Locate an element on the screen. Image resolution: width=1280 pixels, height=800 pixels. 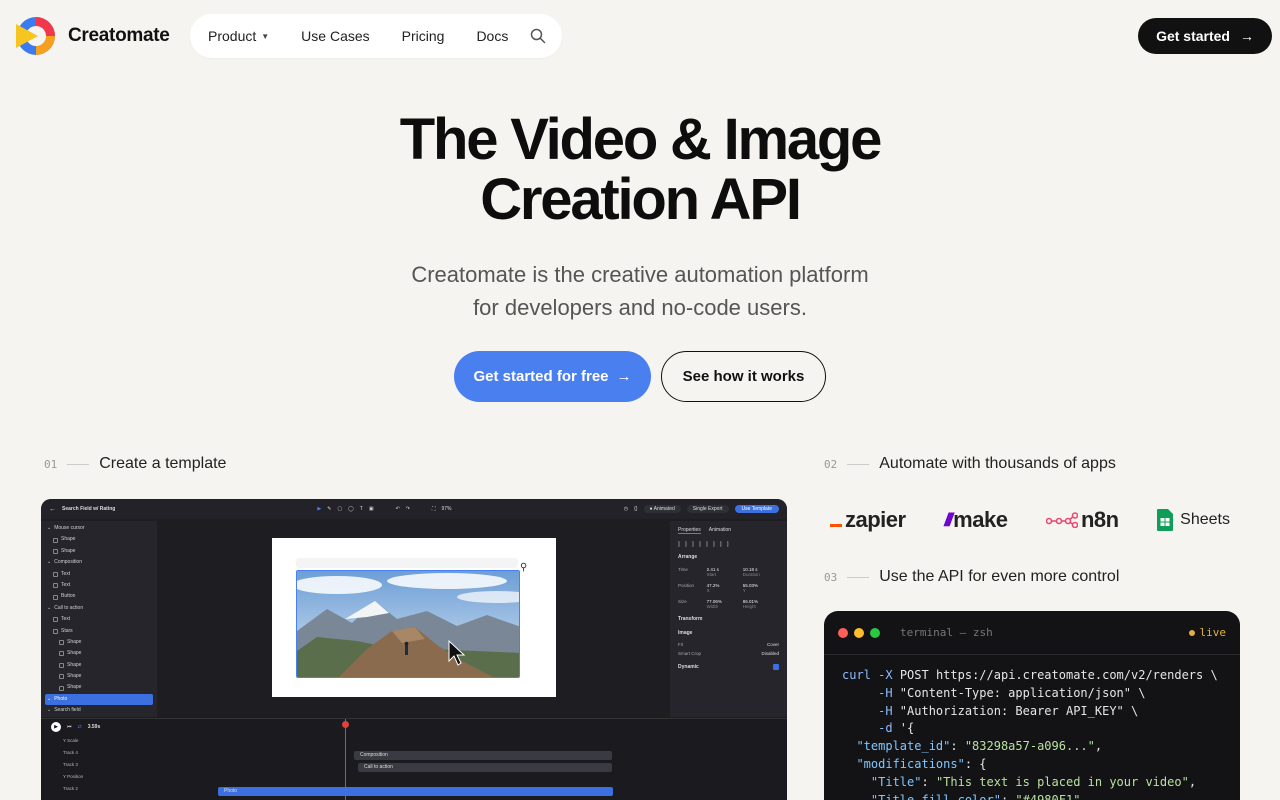
make-mark-icon: /// is located at coordinates (948, 519).